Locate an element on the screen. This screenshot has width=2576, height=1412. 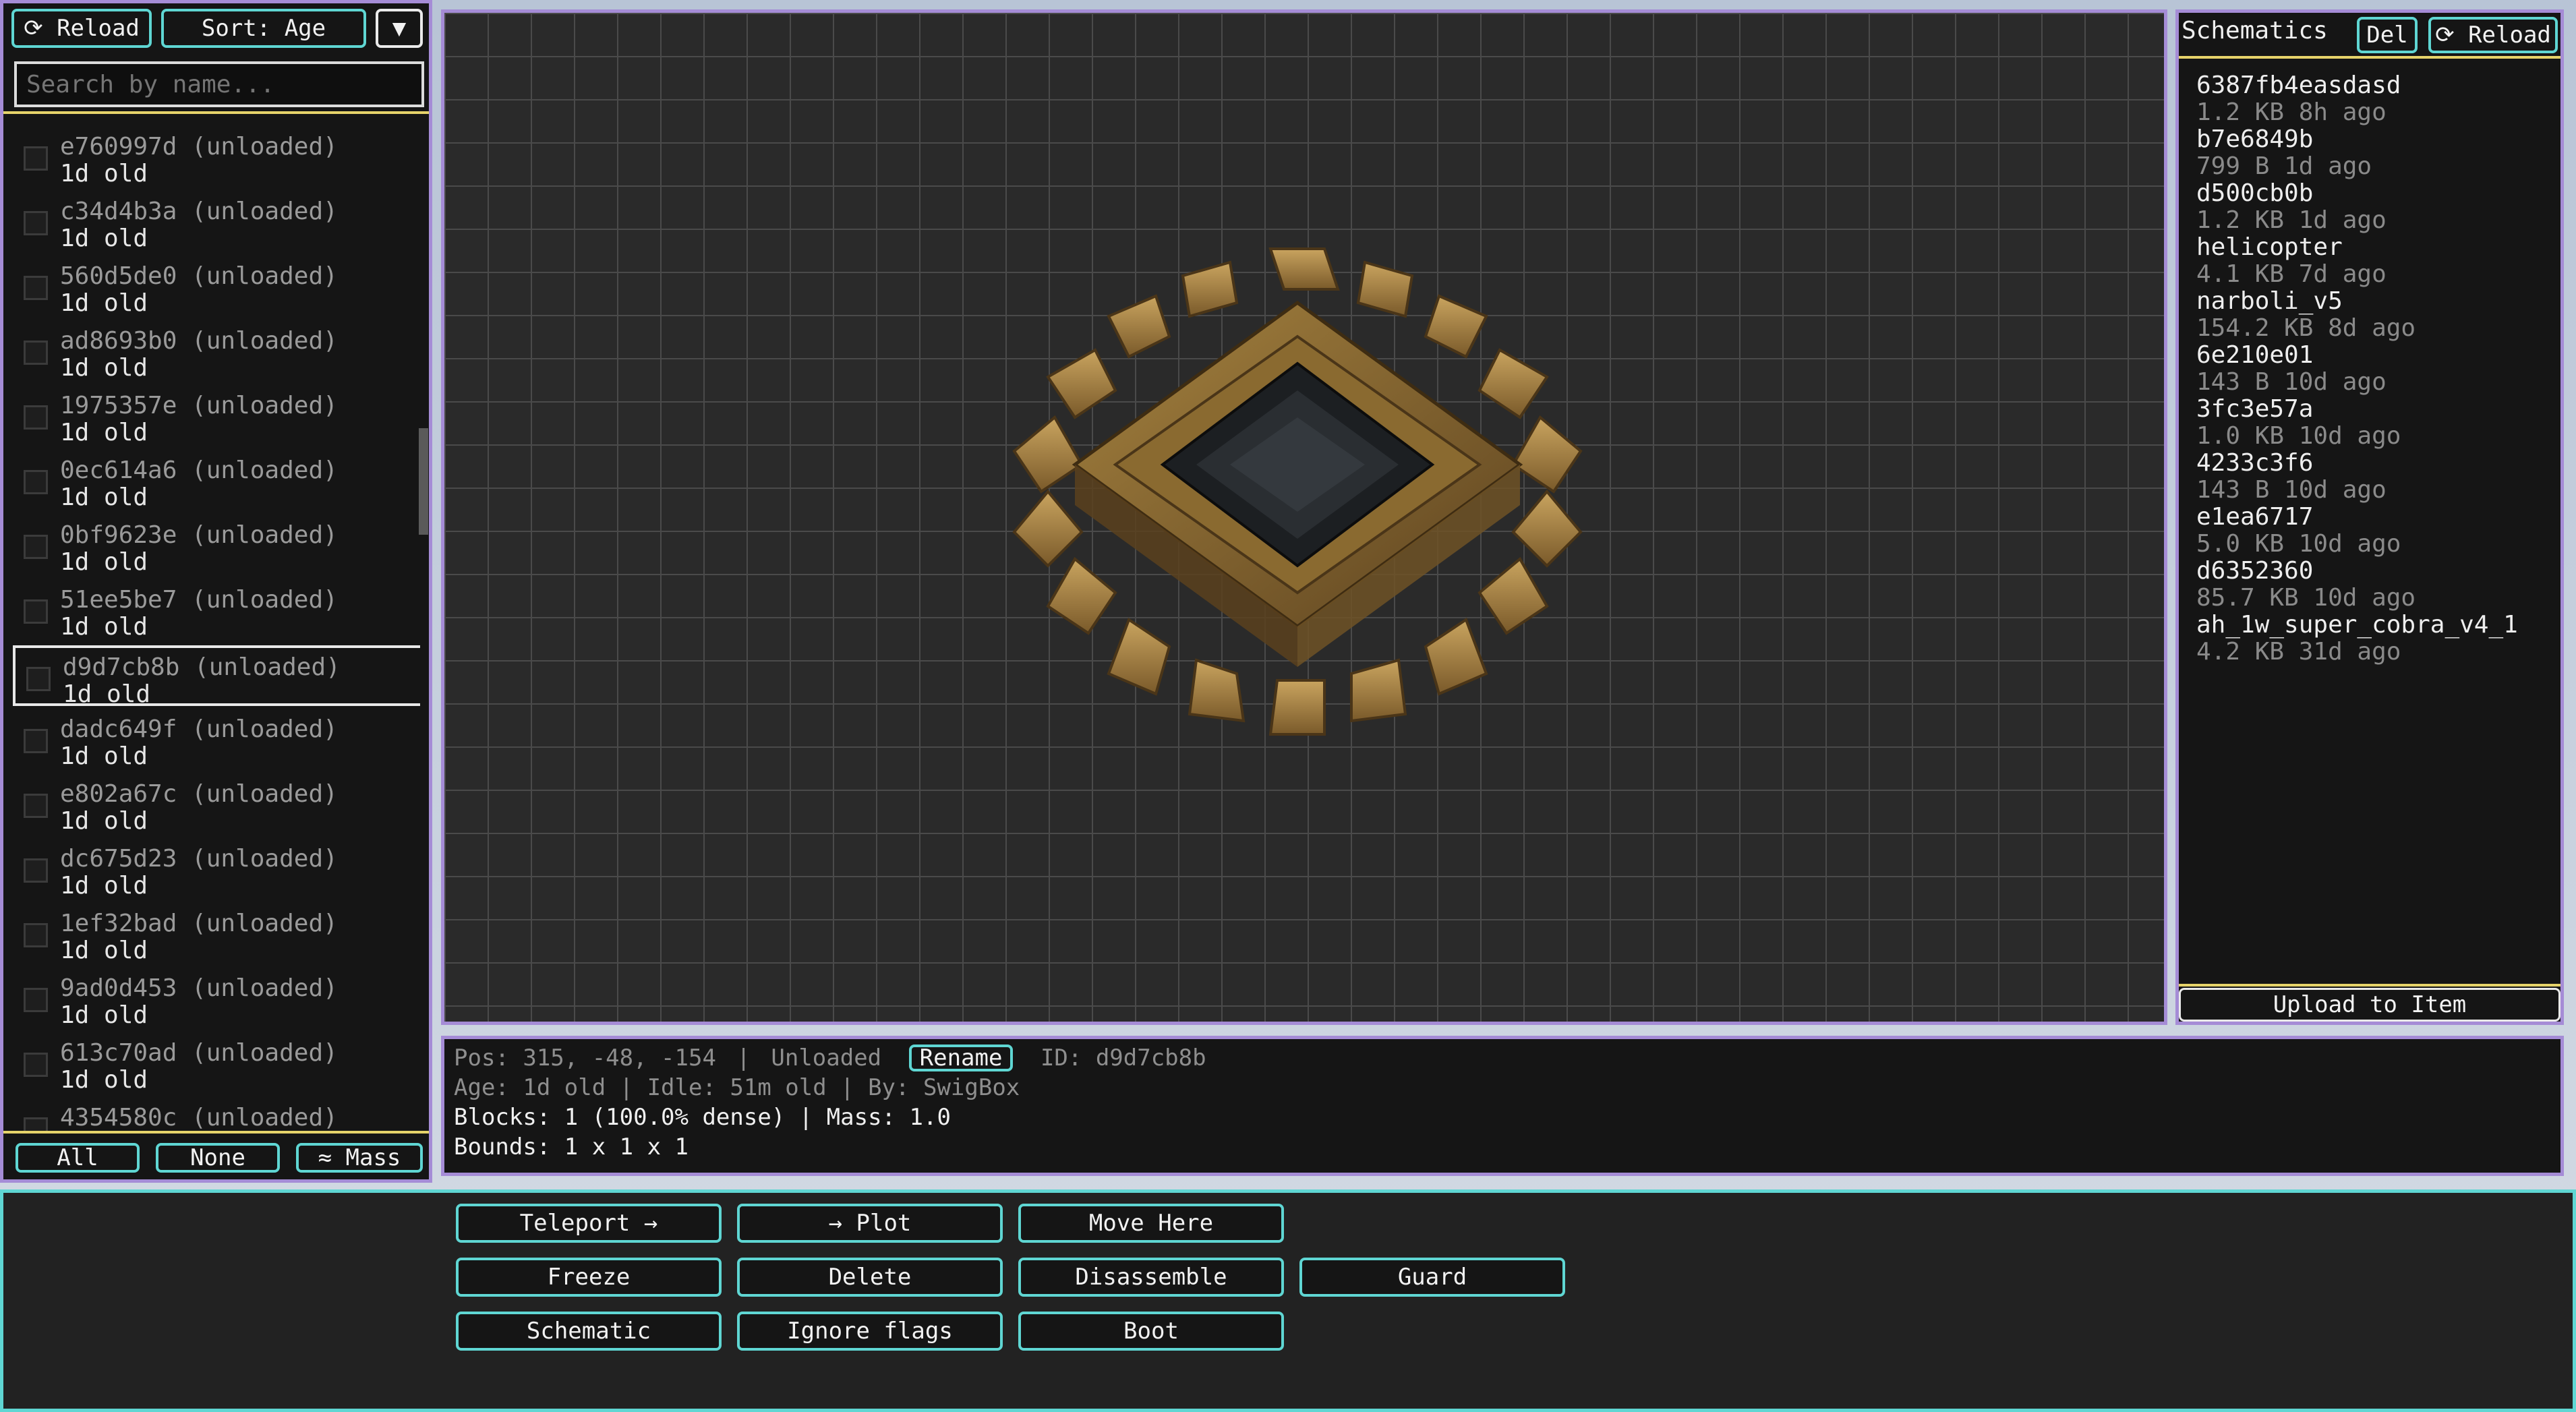
schematic-item: 3fc3e57a 1.0 KB 10d ago is located at coordinates (2299, 423).